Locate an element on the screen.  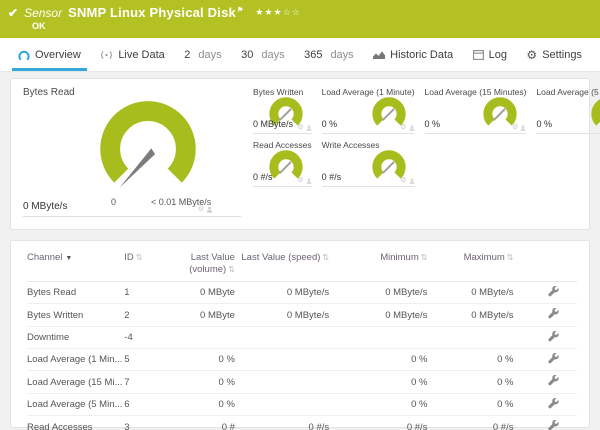
channel-id: 6 is located at coordinates (146, 405).